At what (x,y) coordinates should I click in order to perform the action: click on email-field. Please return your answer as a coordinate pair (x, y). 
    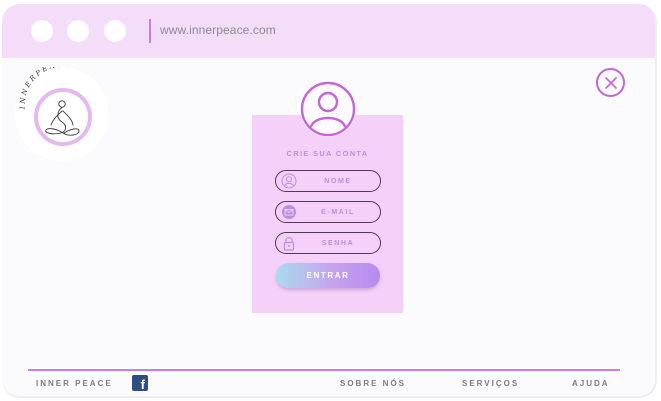
    Looking at the image, I should click on (328, 212).